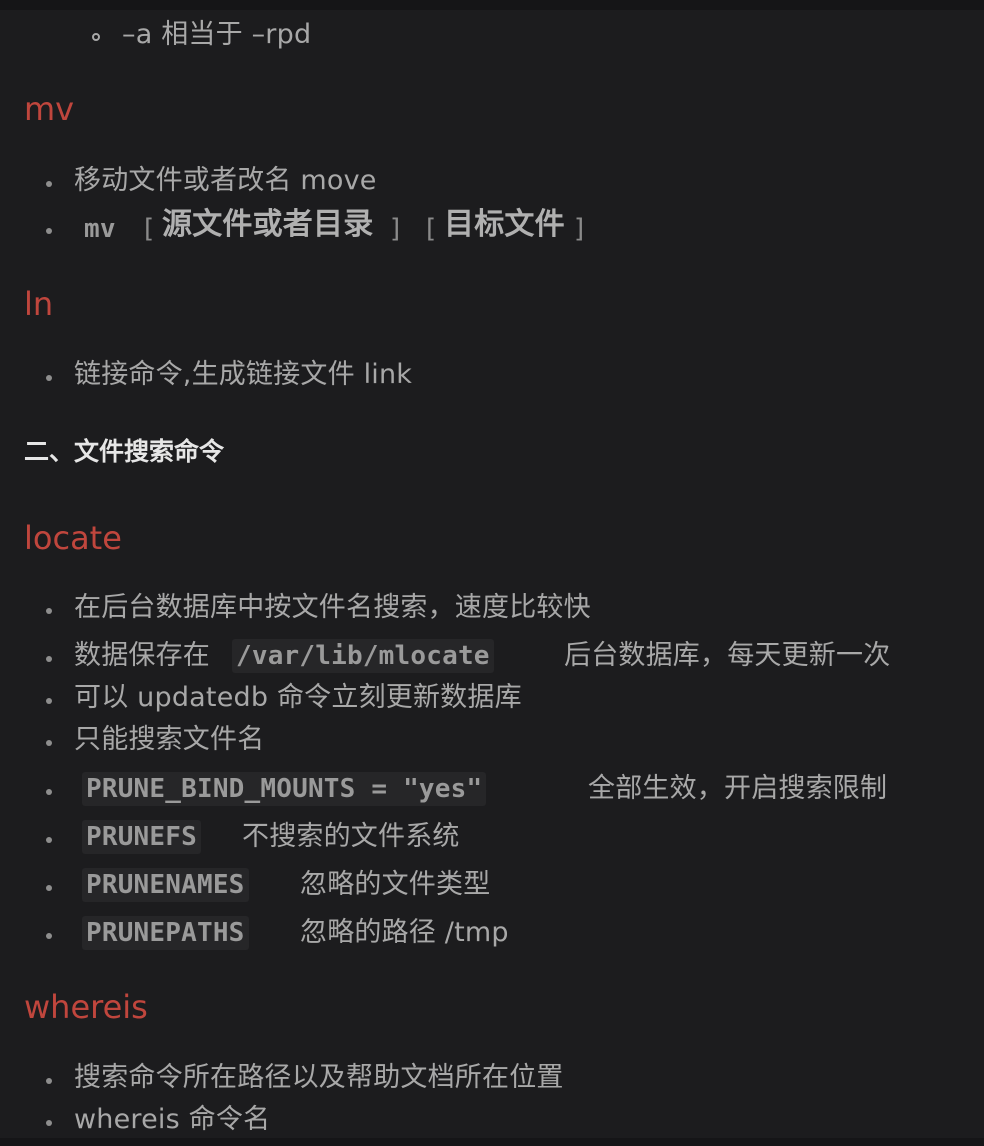  What do you see at coordinates (395, 229) in the screenshot?
I see `mv-item-2-close1: ]` at bounding box center [395, 229].